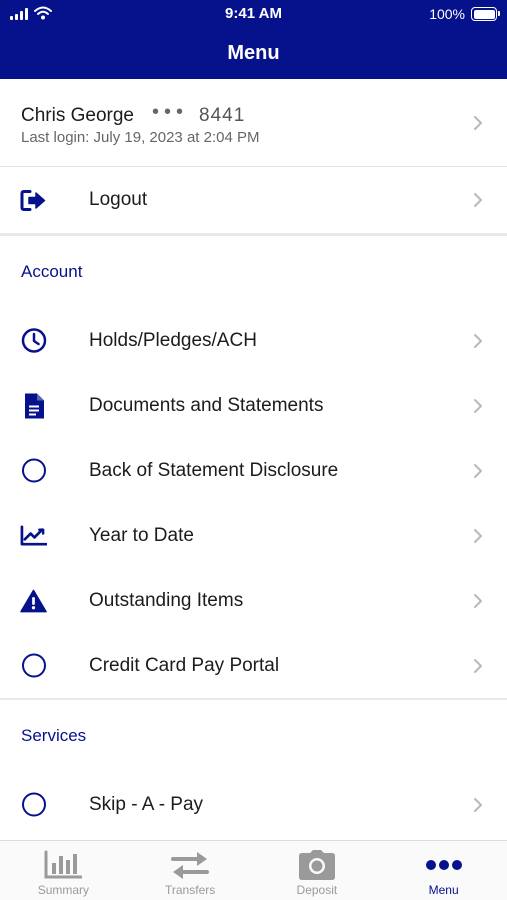 This screenshot has height=900, width=507. Describe the element at coordinates (33, 405) in the screenshot. I see `document-icon` at that location.